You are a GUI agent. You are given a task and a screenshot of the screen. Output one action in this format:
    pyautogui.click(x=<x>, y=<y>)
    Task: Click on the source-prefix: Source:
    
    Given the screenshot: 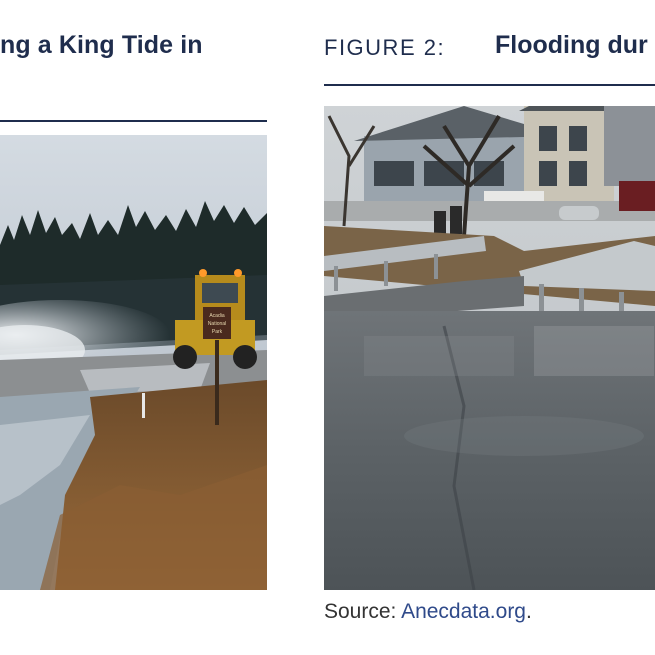 What is the action you would take?
    pyautogui.click(x=363, y=611)
    